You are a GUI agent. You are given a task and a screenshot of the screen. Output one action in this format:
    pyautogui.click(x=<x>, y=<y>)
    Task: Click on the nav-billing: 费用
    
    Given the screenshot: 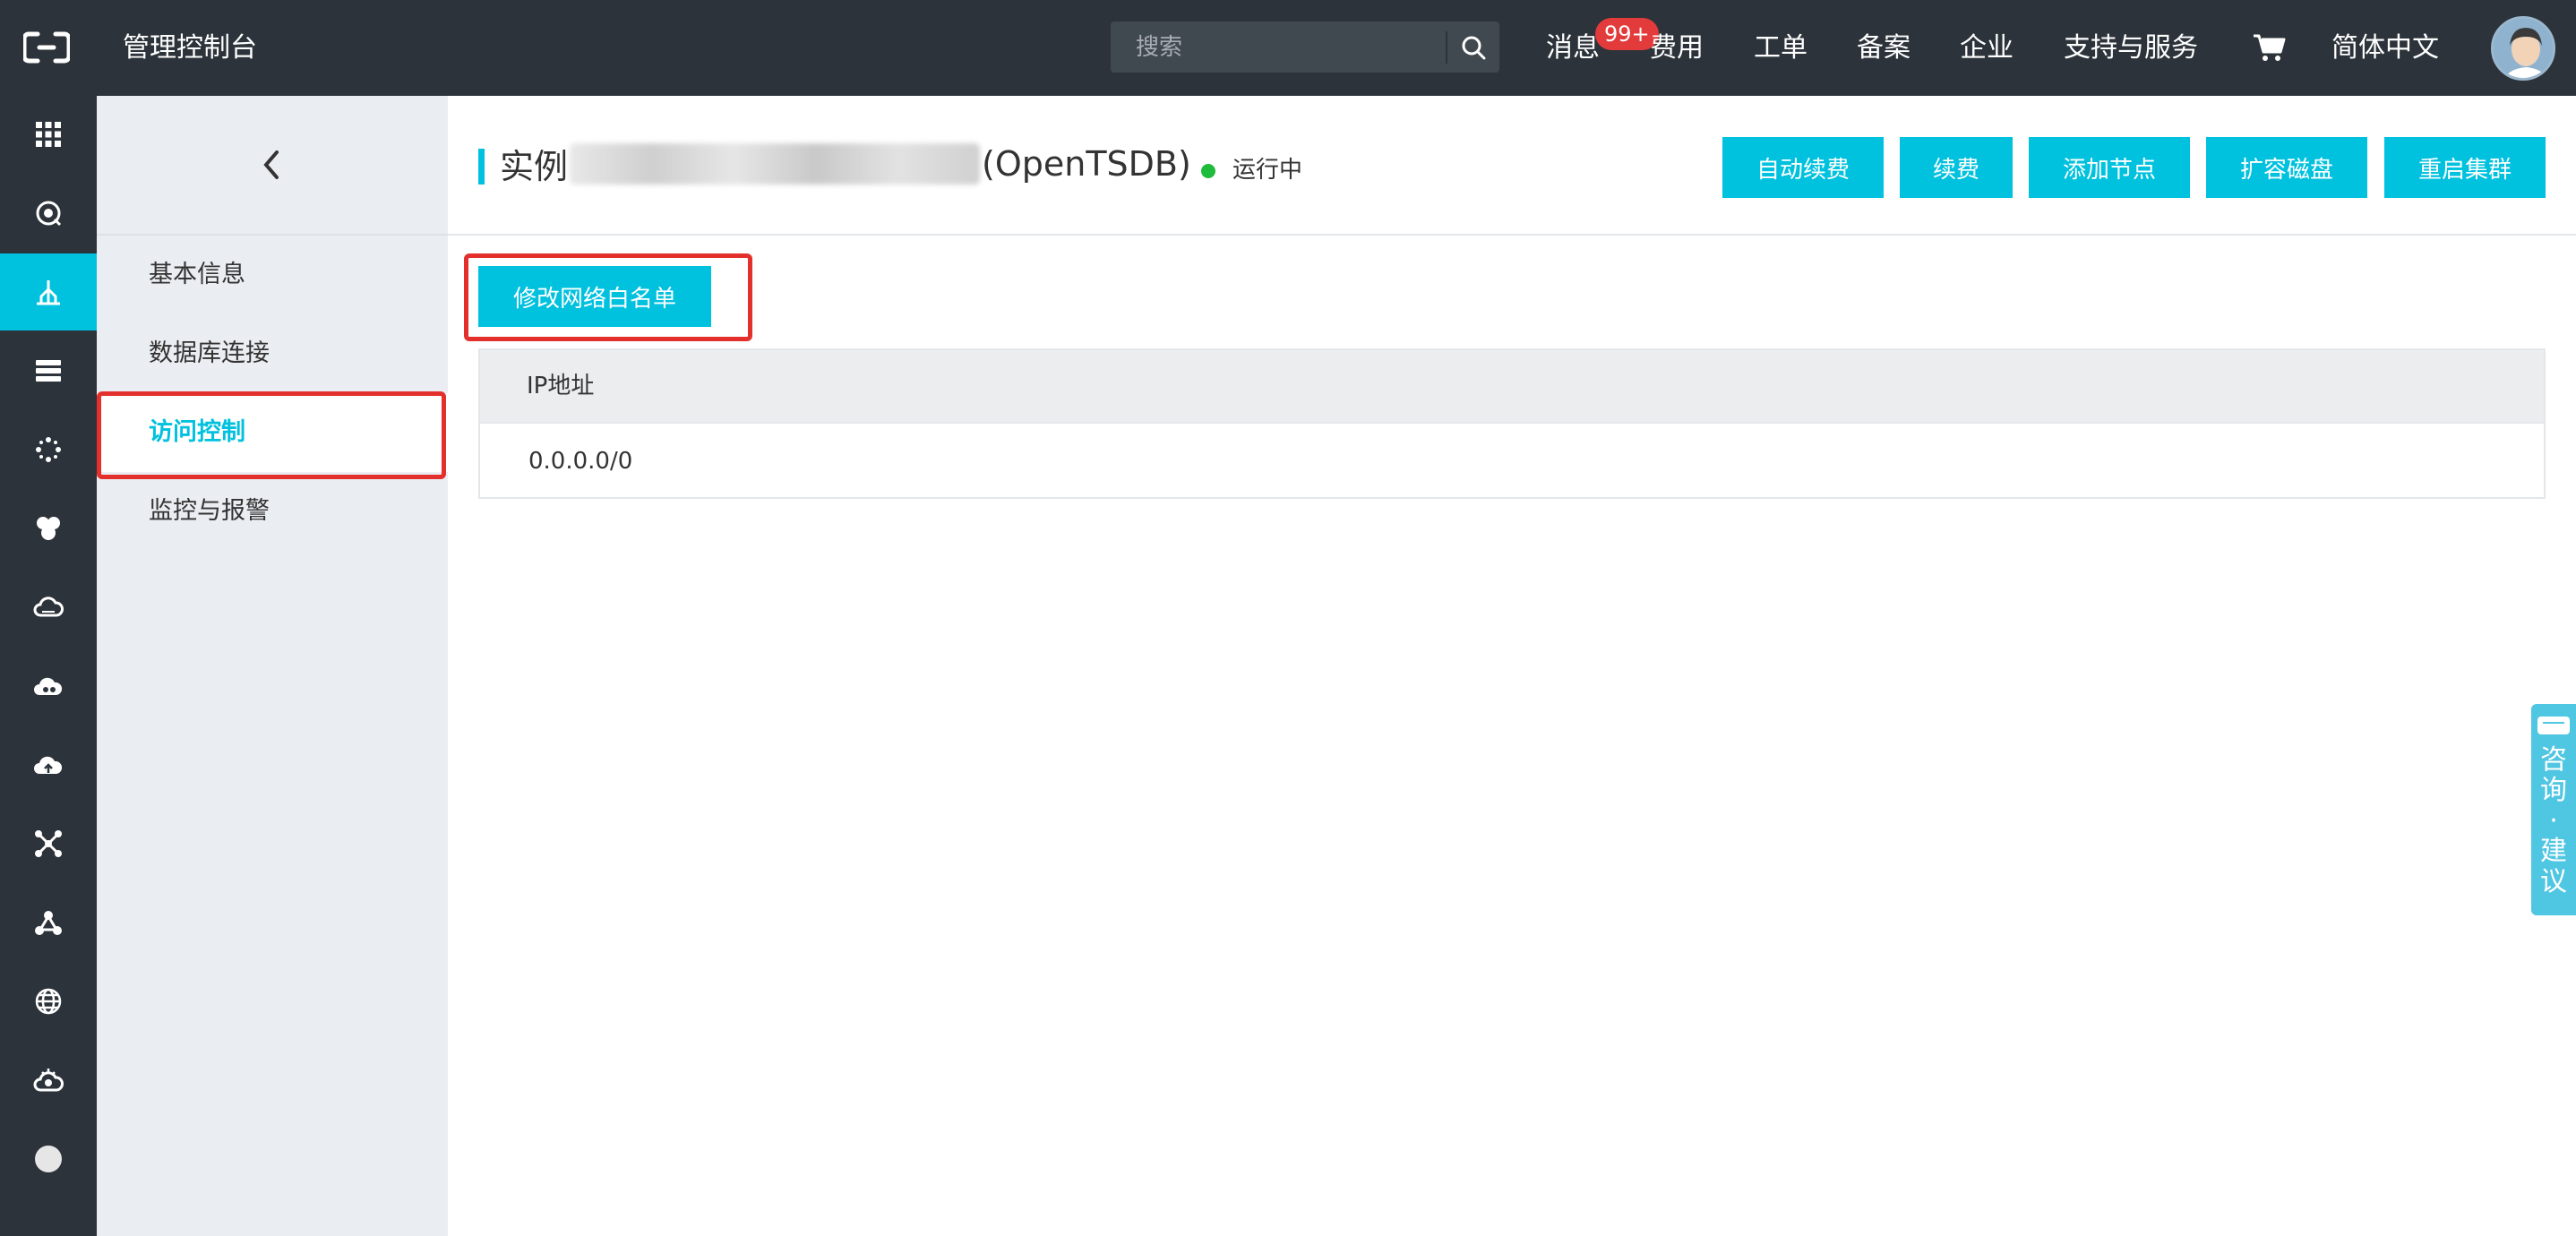 What is the action you would take?
    pyautogui.click(x=1677, y=48)
    